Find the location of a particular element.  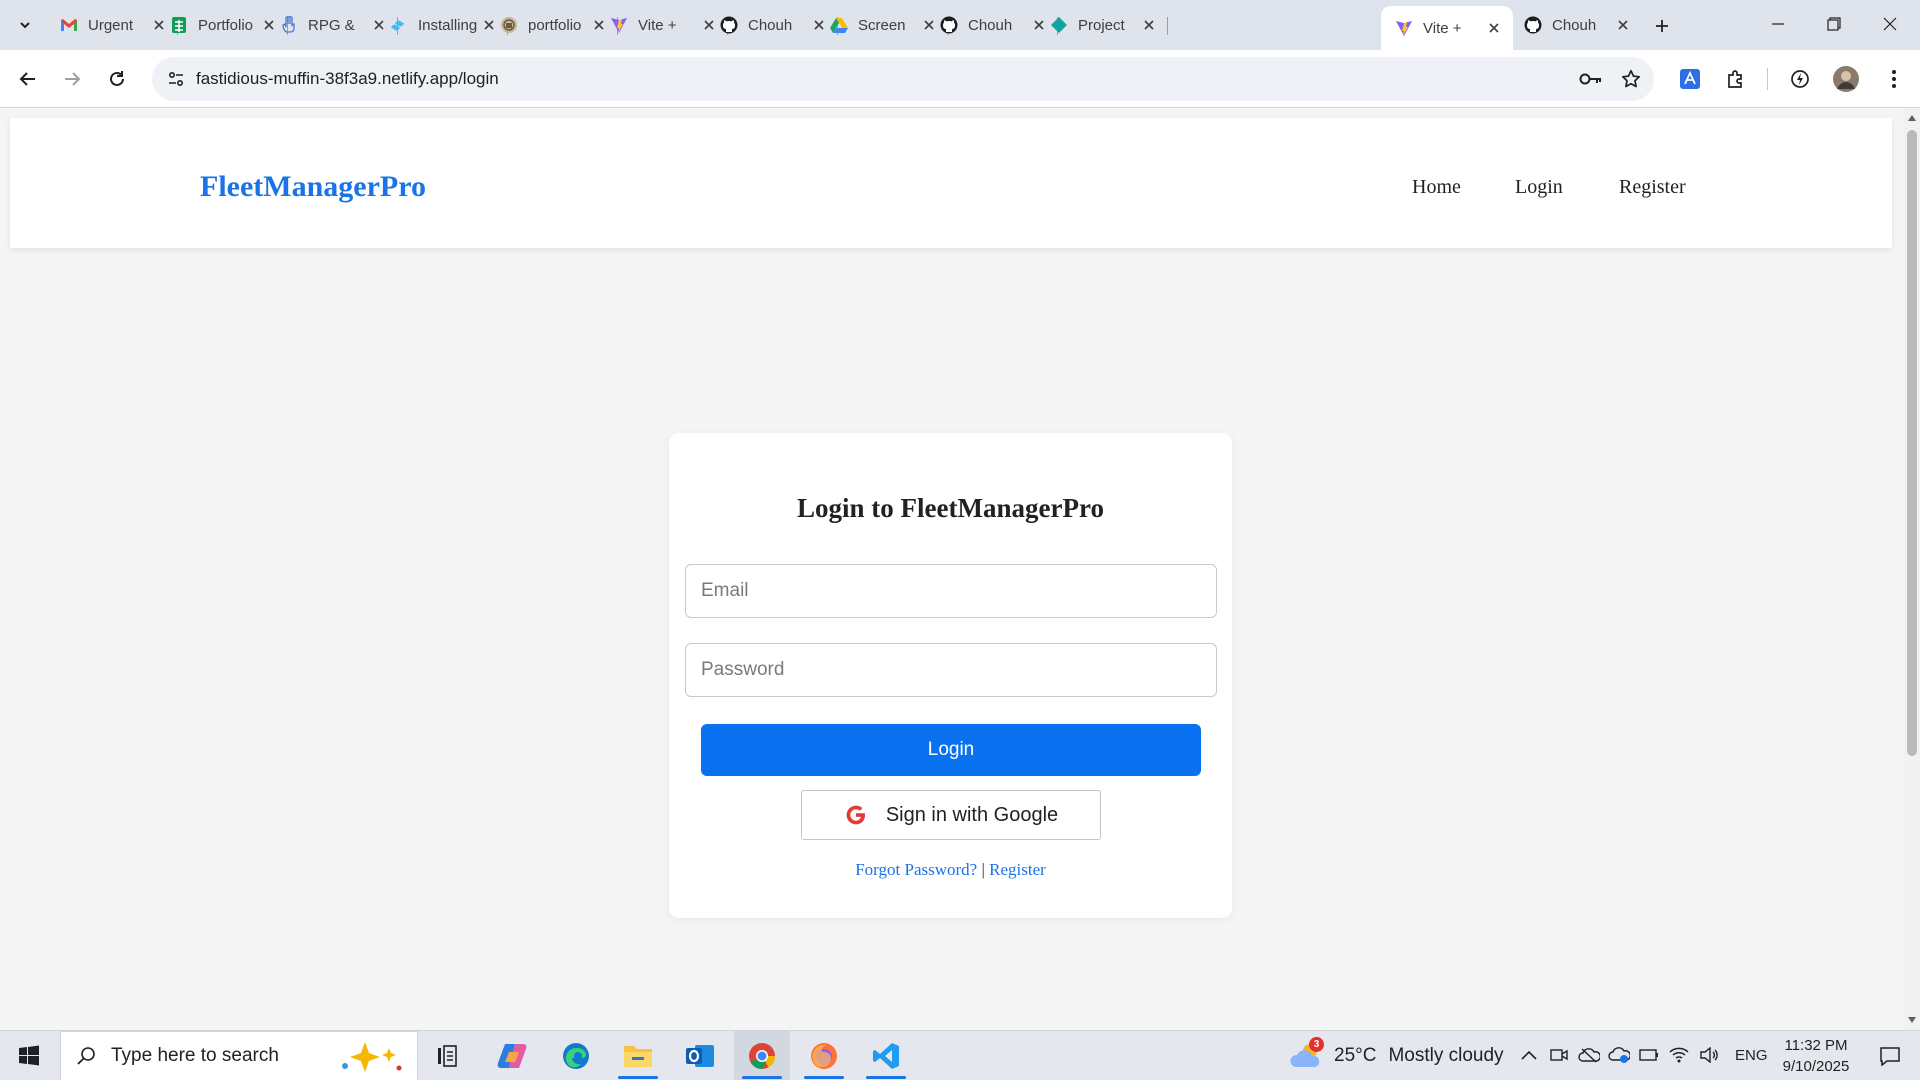

taskbar-vscode is located at coordinates (886, 1055).